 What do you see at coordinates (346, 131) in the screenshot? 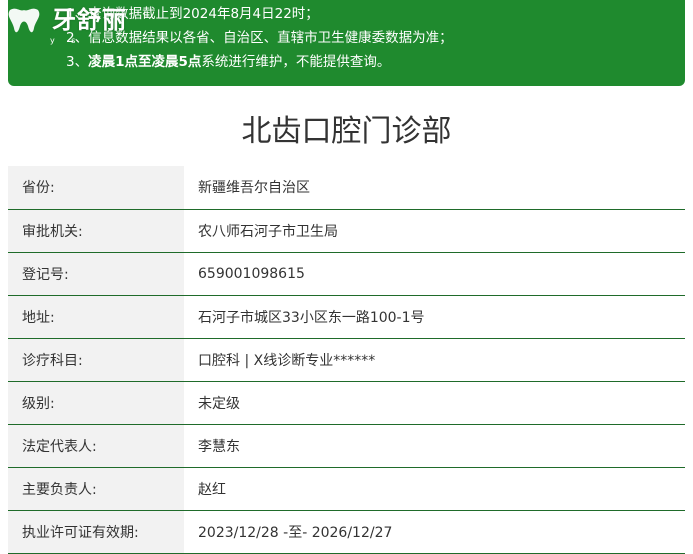
I see `page-title: 北齿口腔门诊部` at bounding box center [346, 131].